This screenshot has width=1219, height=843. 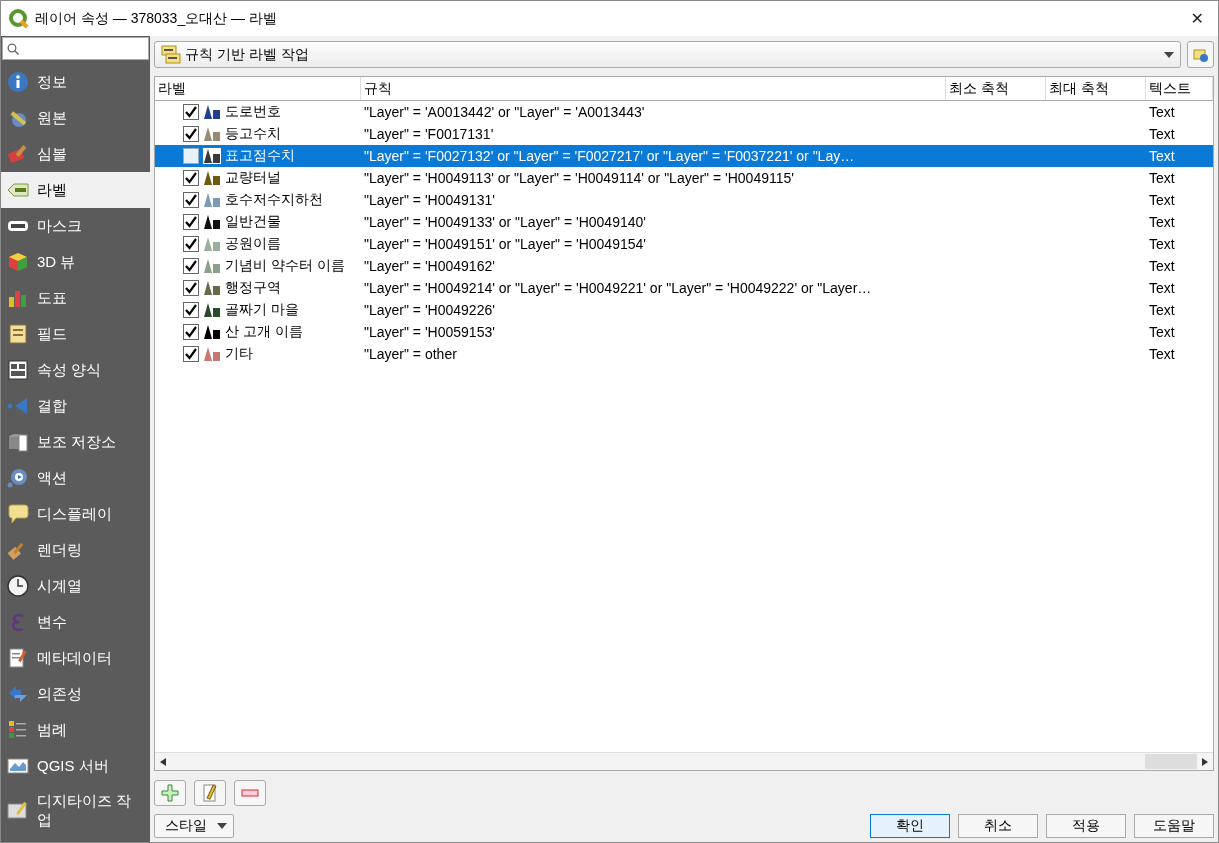 What do you see at coordinates (253, 112) in the screenshot?
I see `label-name: 도로번호` at bounding box center [253, 112].